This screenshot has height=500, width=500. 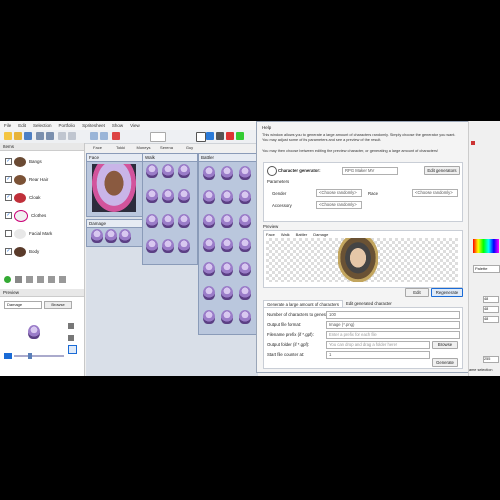 What do you see at coordinates (67, 125) in the screenshot?
I see `menu-portfolio: Portfolio` at bounding box center [67, 125].